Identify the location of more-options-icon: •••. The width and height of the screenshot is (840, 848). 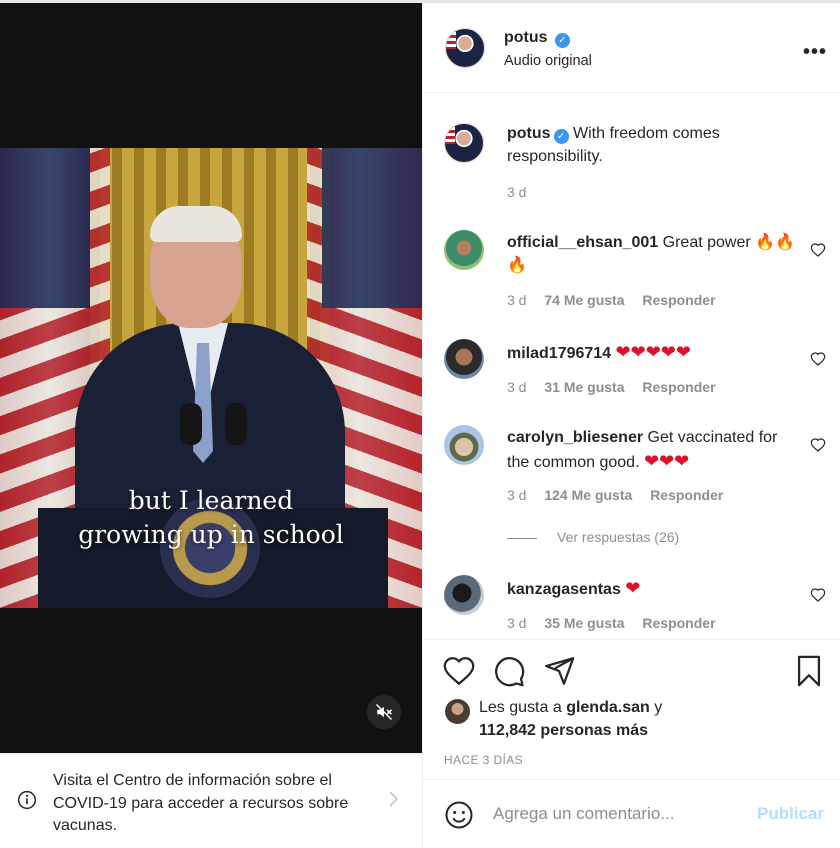
(815, 52).